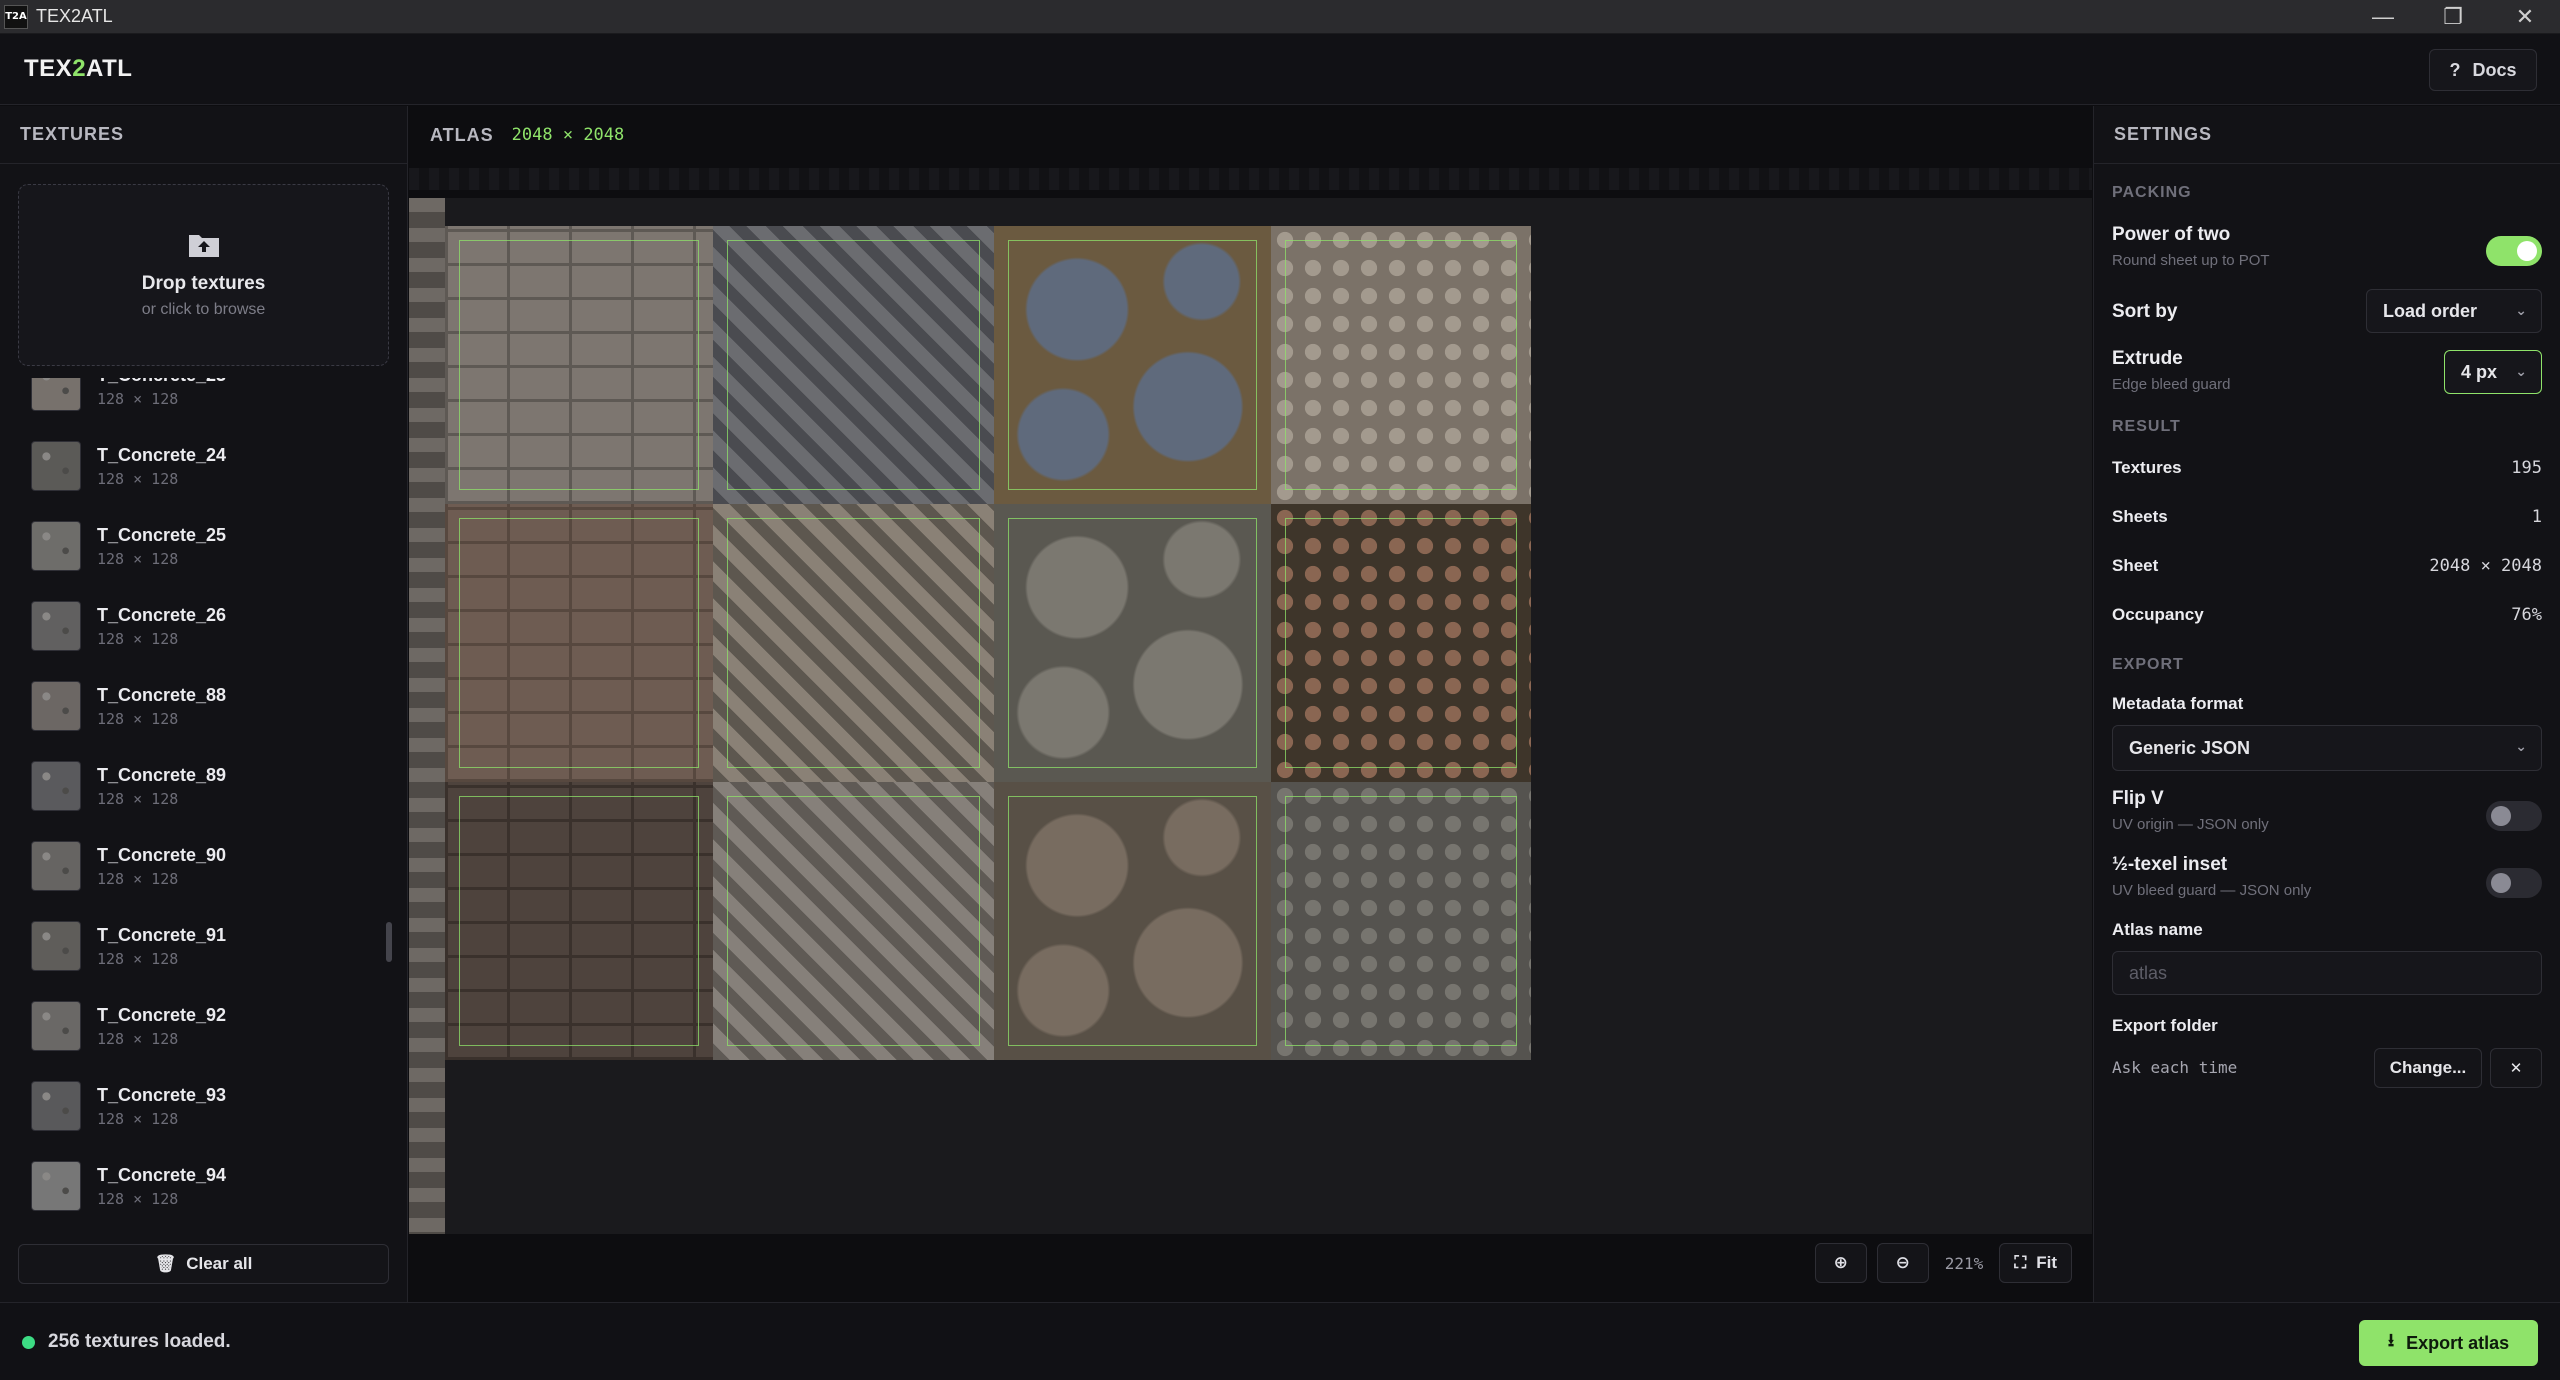 The image size is (2560, 1380). I want to click on zoom-out-icon: ⊖, so click(1902, 1262).